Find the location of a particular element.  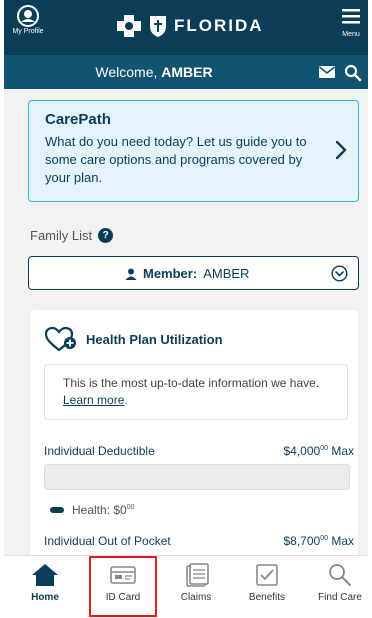

help-icon: ? is located at coordinates (106, 235).